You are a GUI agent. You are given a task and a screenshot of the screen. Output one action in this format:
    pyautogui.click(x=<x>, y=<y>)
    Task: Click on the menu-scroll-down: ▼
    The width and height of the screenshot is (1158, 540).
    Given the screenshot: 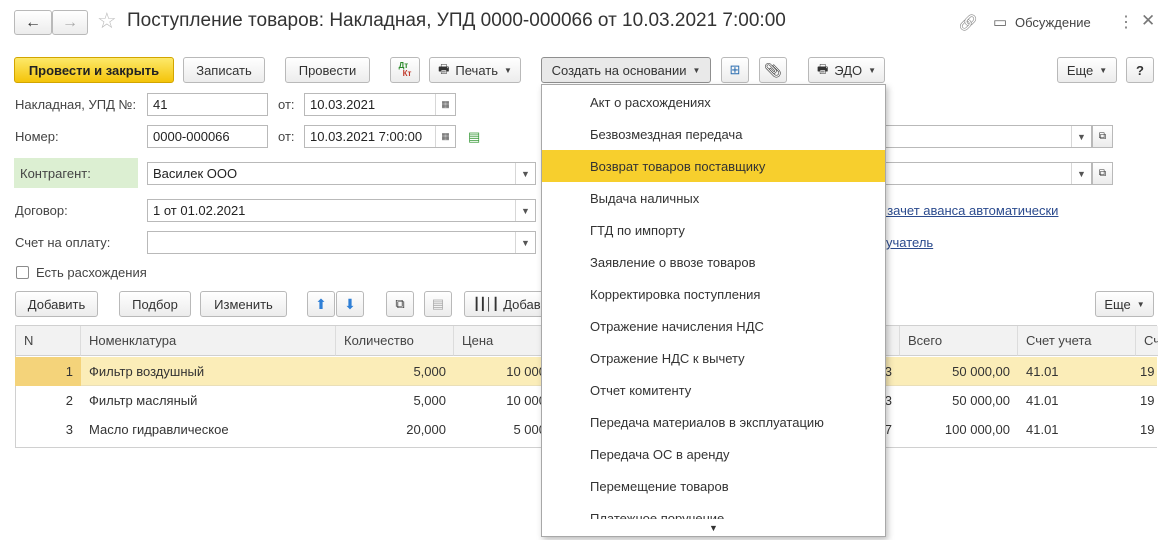 What is the action you would take?
    pyautogui.click(x=713, y=527)
    